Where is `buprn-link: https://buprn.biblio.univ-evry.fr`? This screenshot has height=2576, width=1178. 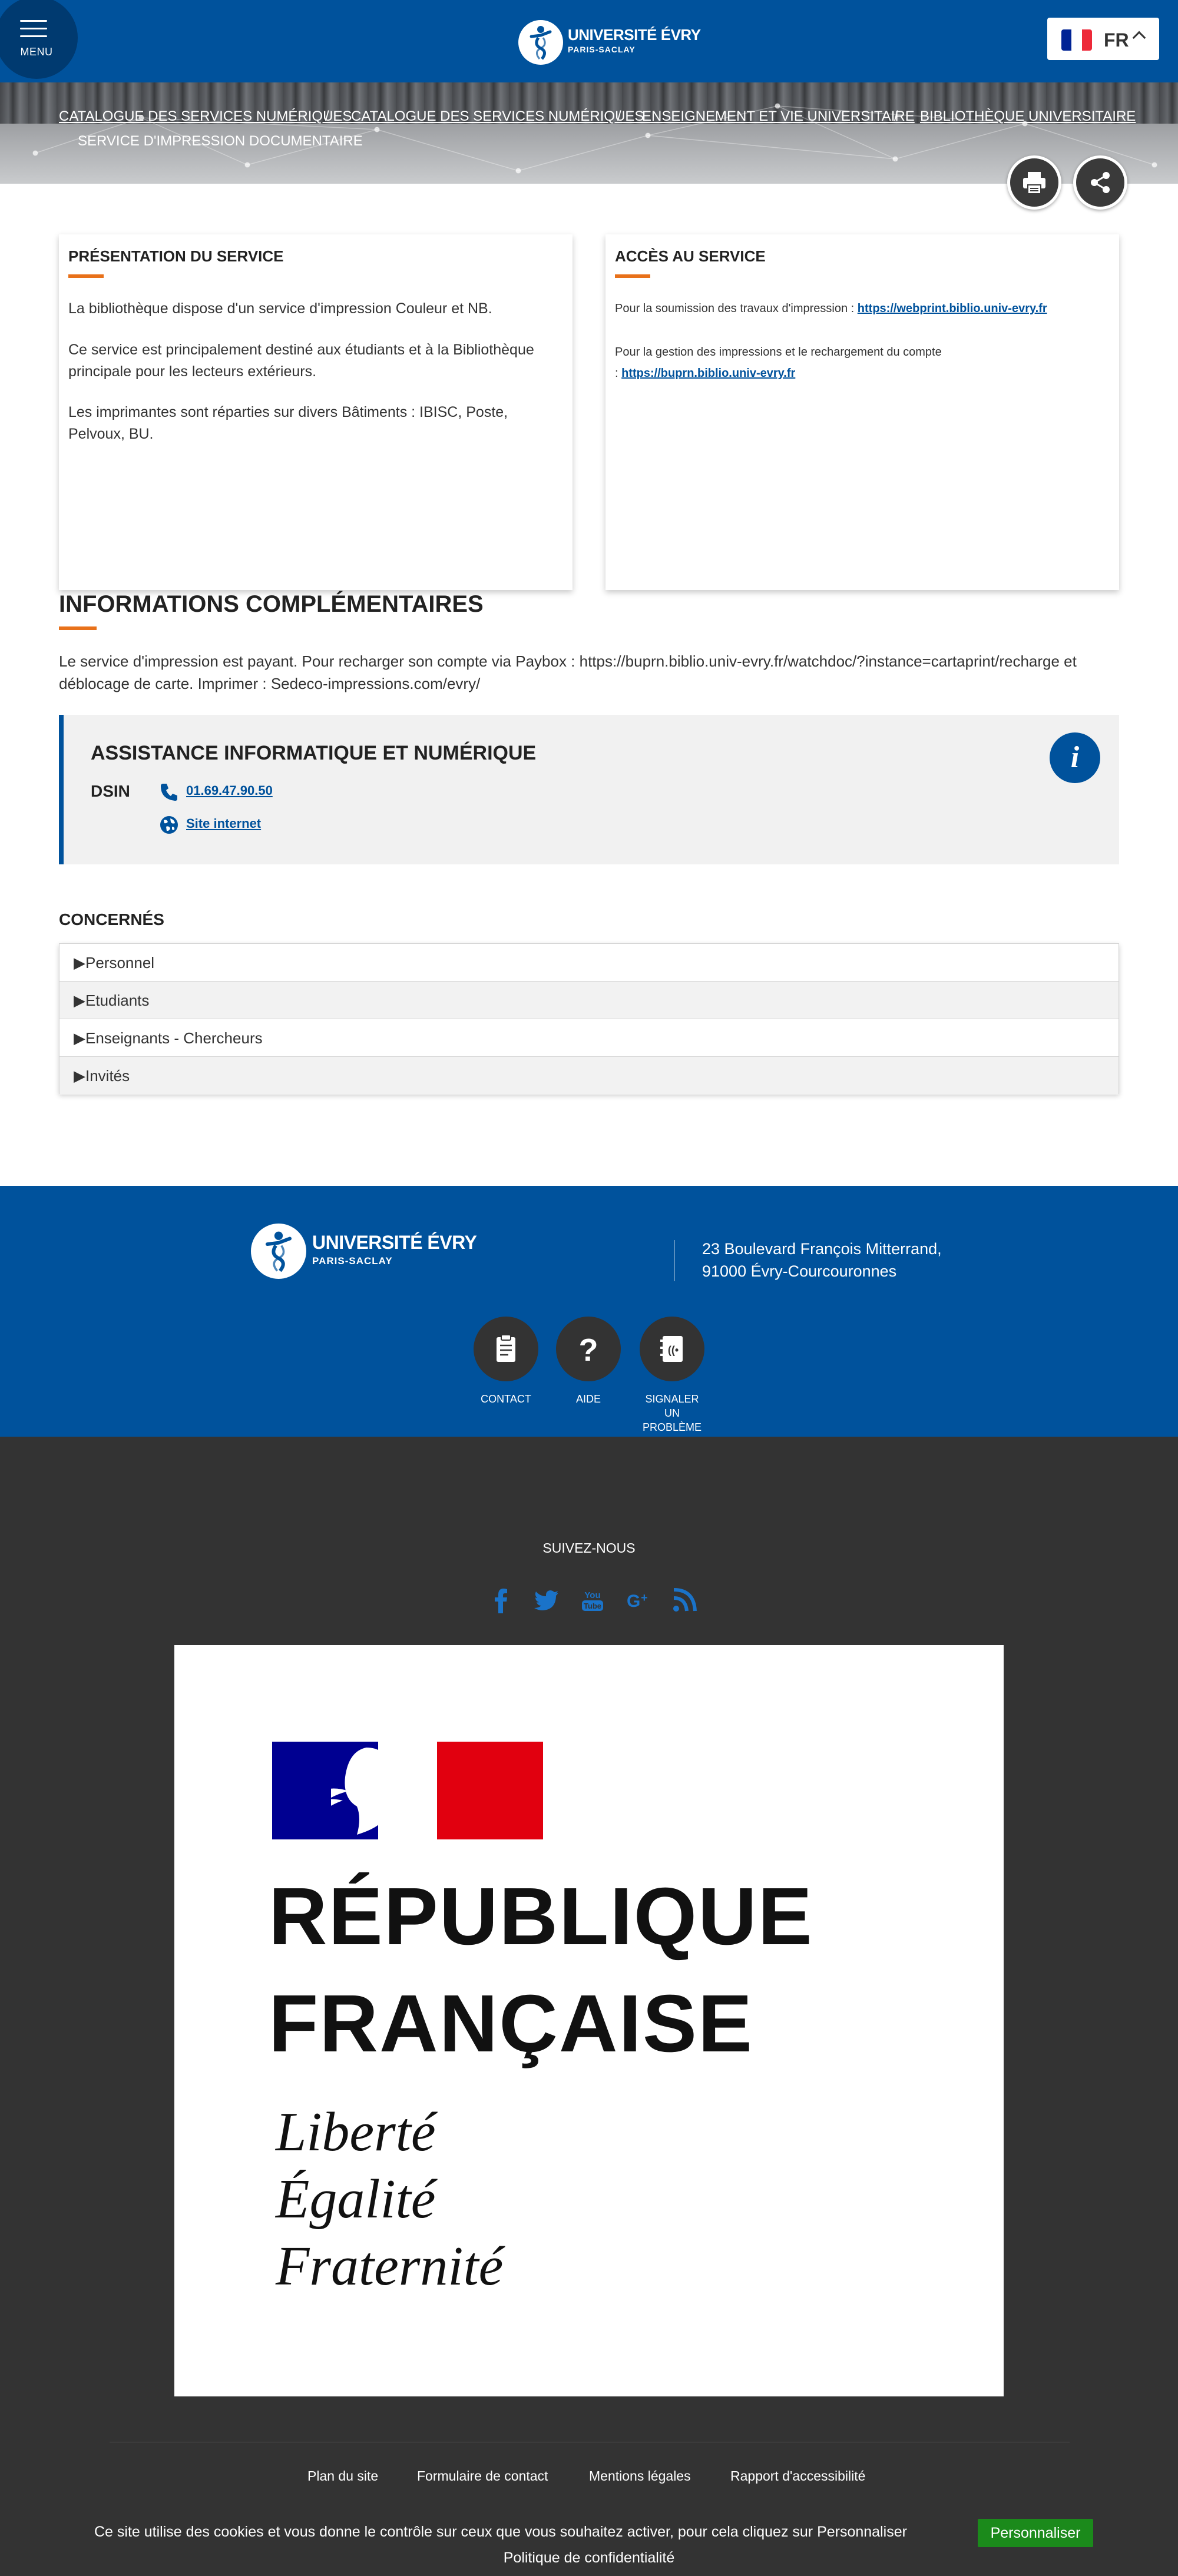
buprn-link: https://buprn.biblio.univ-evry.fr is located at coordinates (708, 373).